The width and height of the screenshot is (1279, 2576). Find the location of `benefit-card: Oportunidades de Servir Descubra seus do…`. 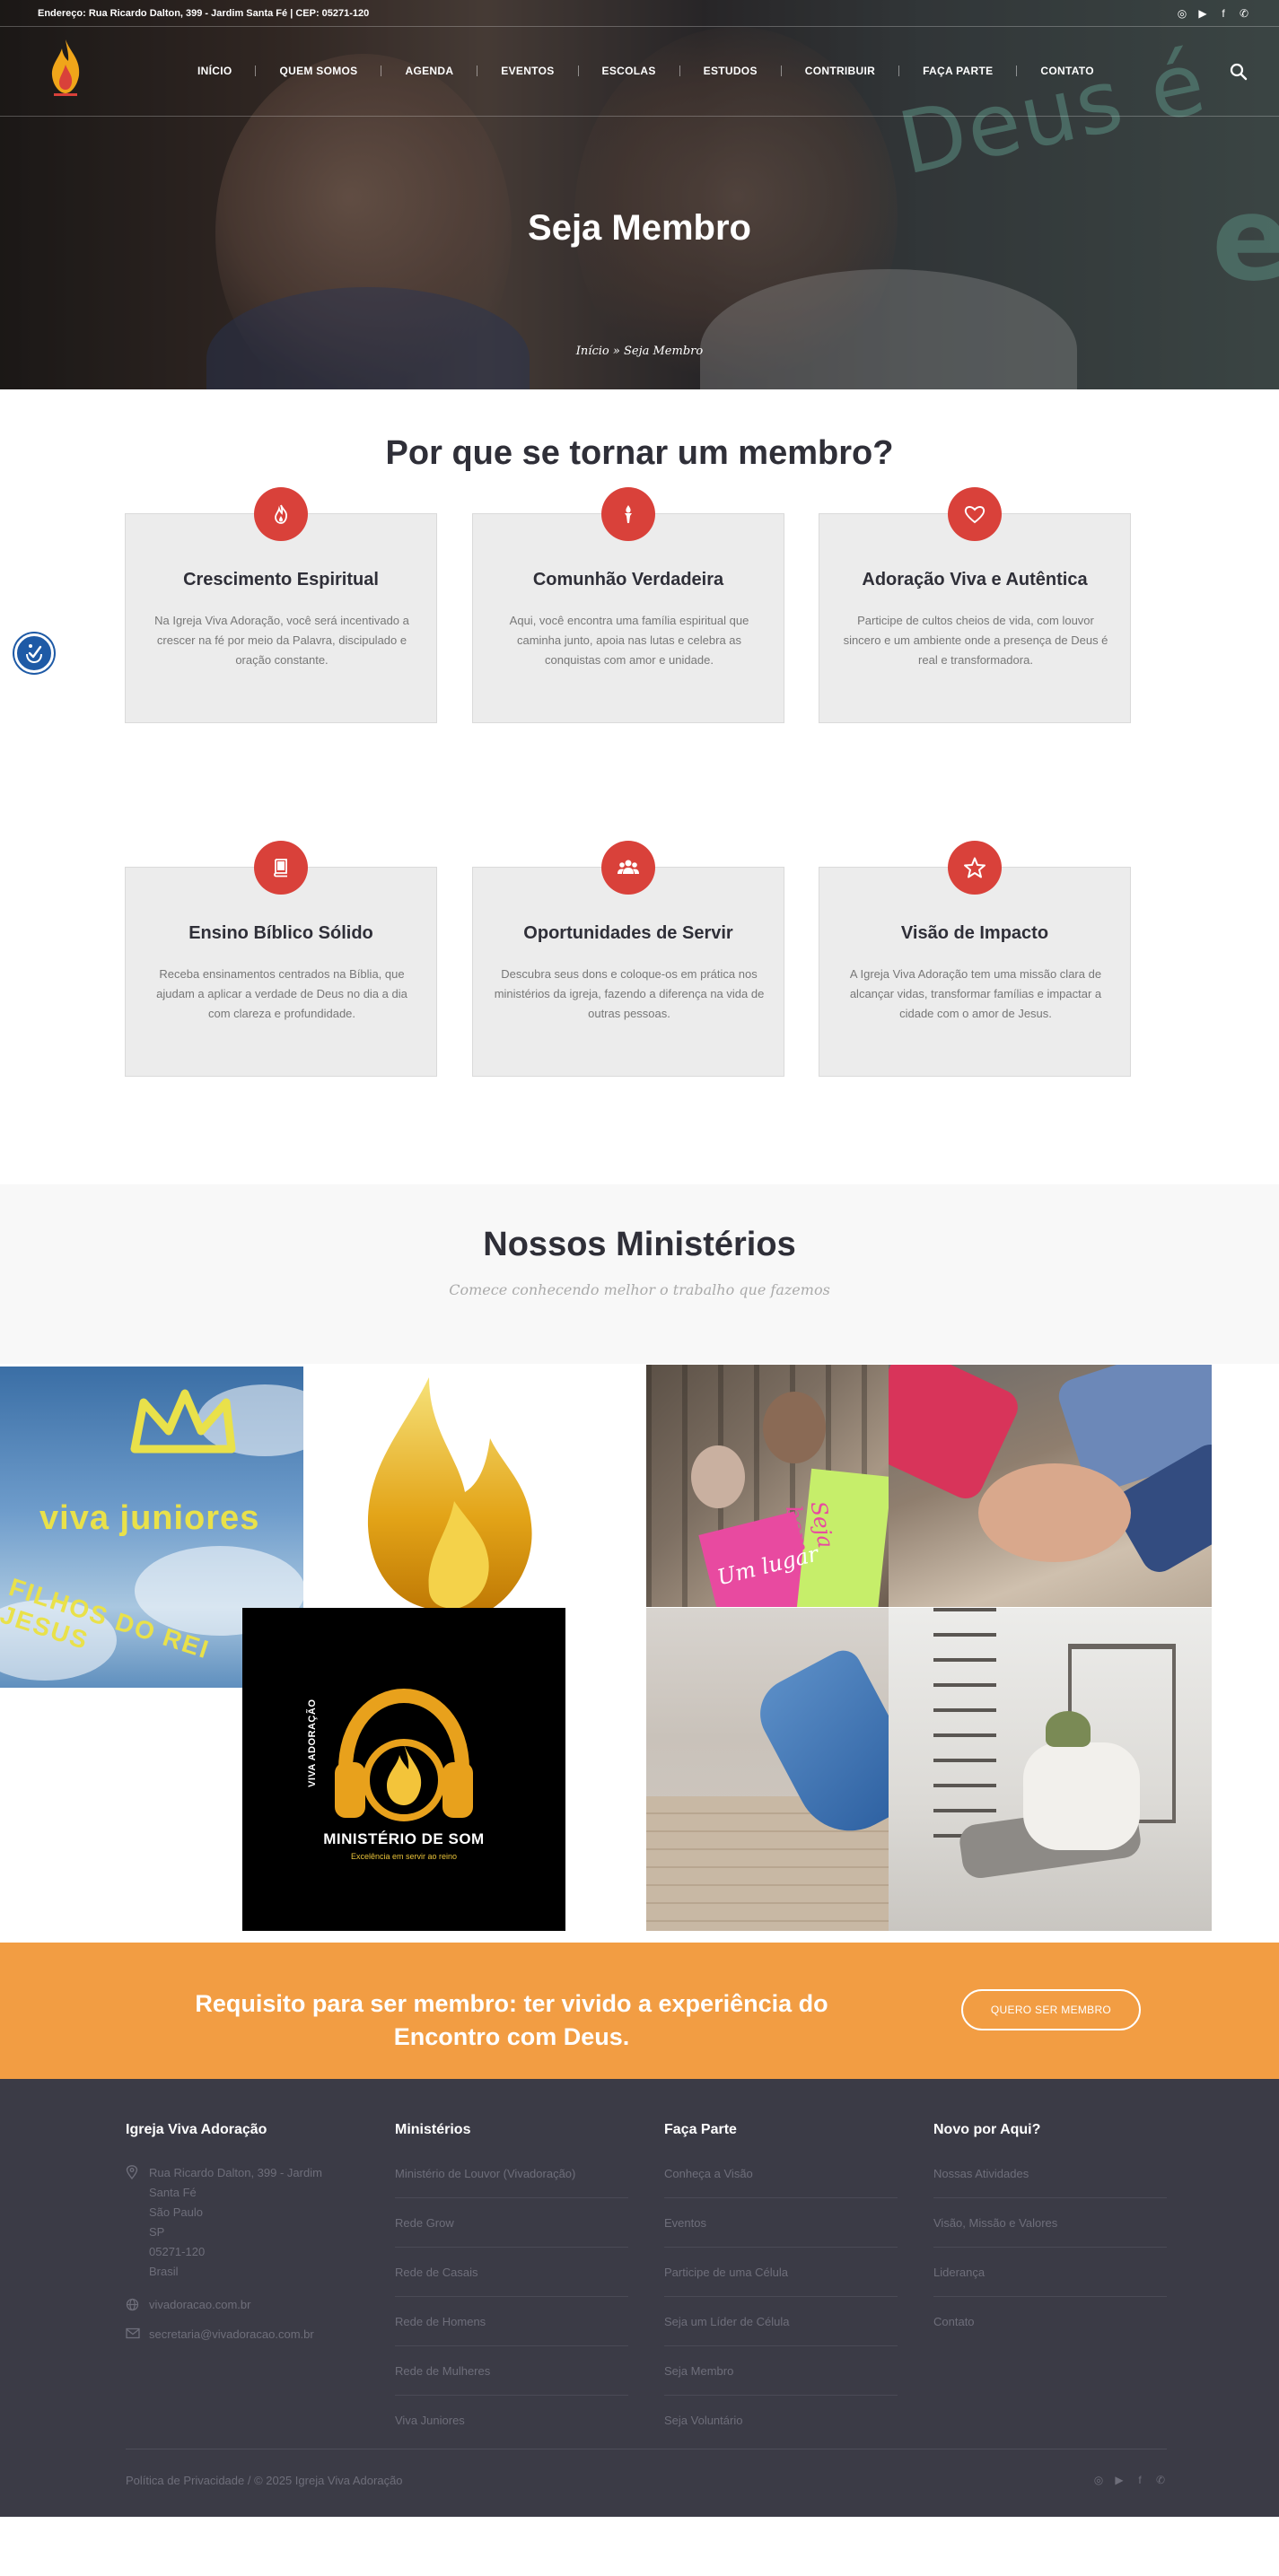

benefit-card: Oportunidades de Servir Descubra seus do… is located at coordinates (628, 959).